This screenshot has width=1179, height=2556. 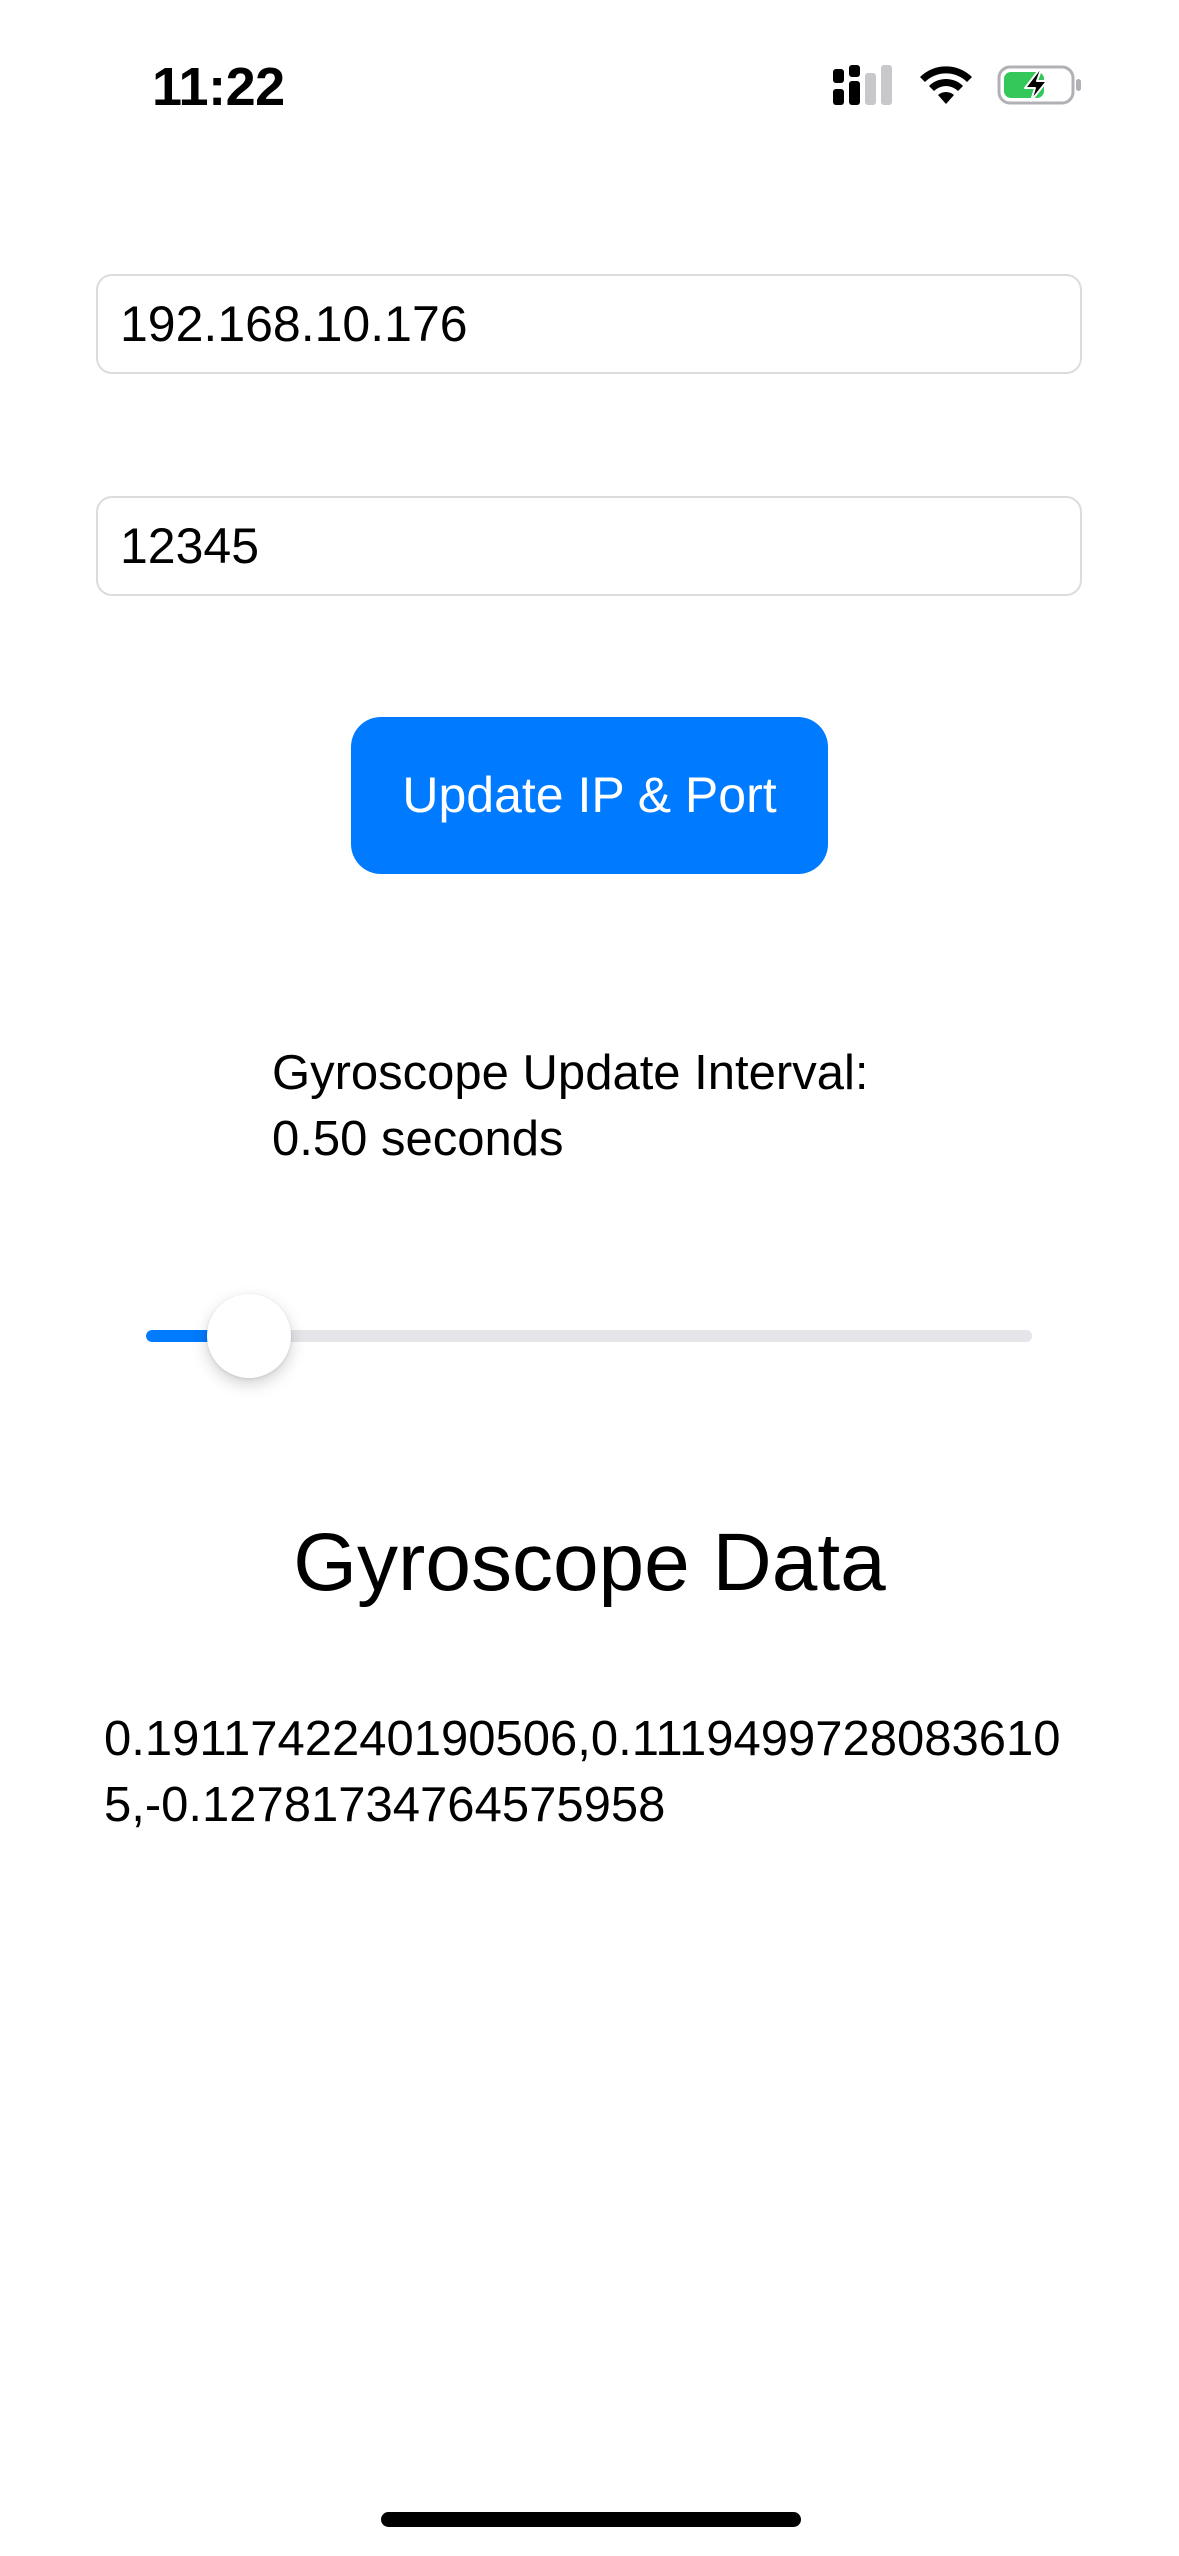 I want to click on status-icons, so click(x=958, y=87).